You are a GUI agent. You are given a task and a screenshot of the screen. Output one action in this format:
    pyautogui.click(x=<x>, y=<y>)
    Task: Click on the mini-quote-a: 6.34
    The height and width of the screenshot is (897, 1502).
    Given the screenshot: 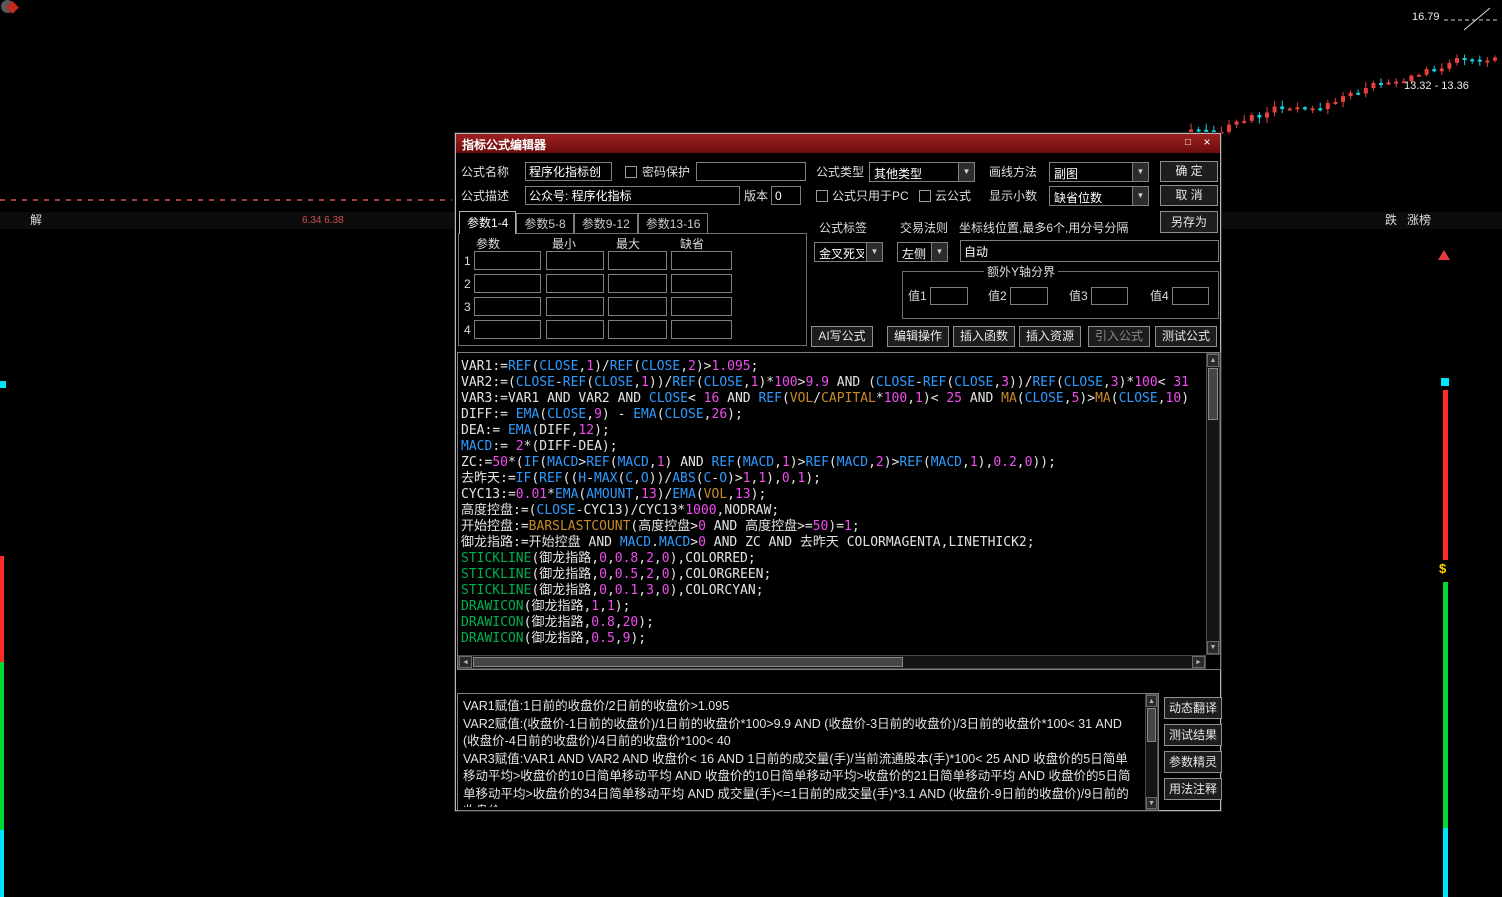 What is the action you would take?
    pyautogui.click(x=312, y=220)
    